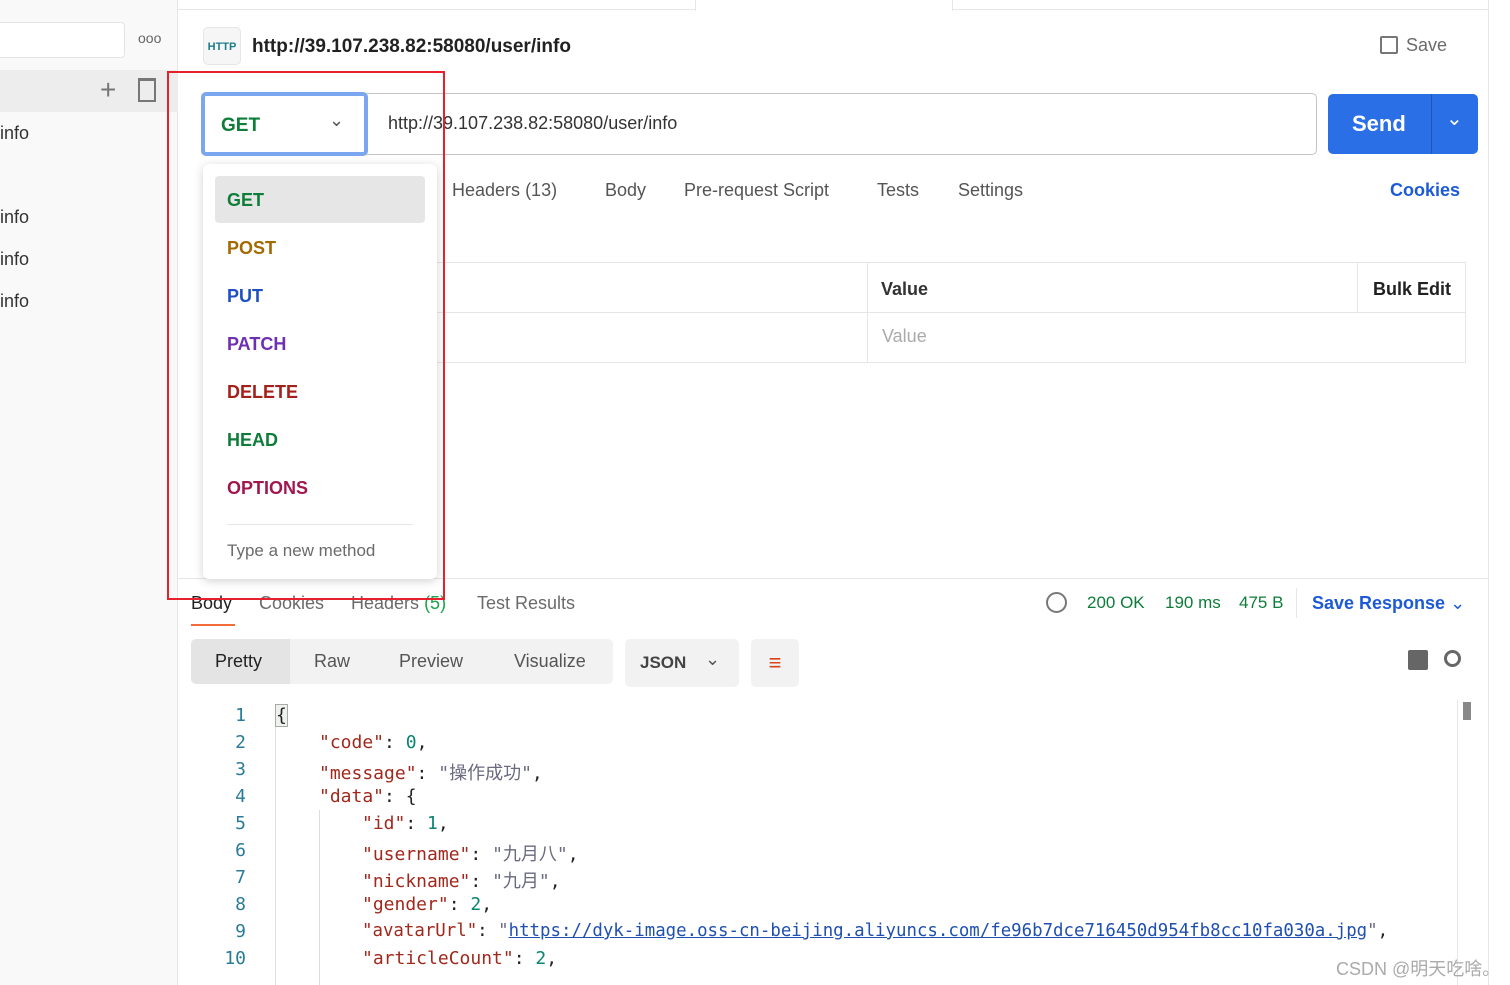  I want to click on view-preview: Preview, so click(431, 661).